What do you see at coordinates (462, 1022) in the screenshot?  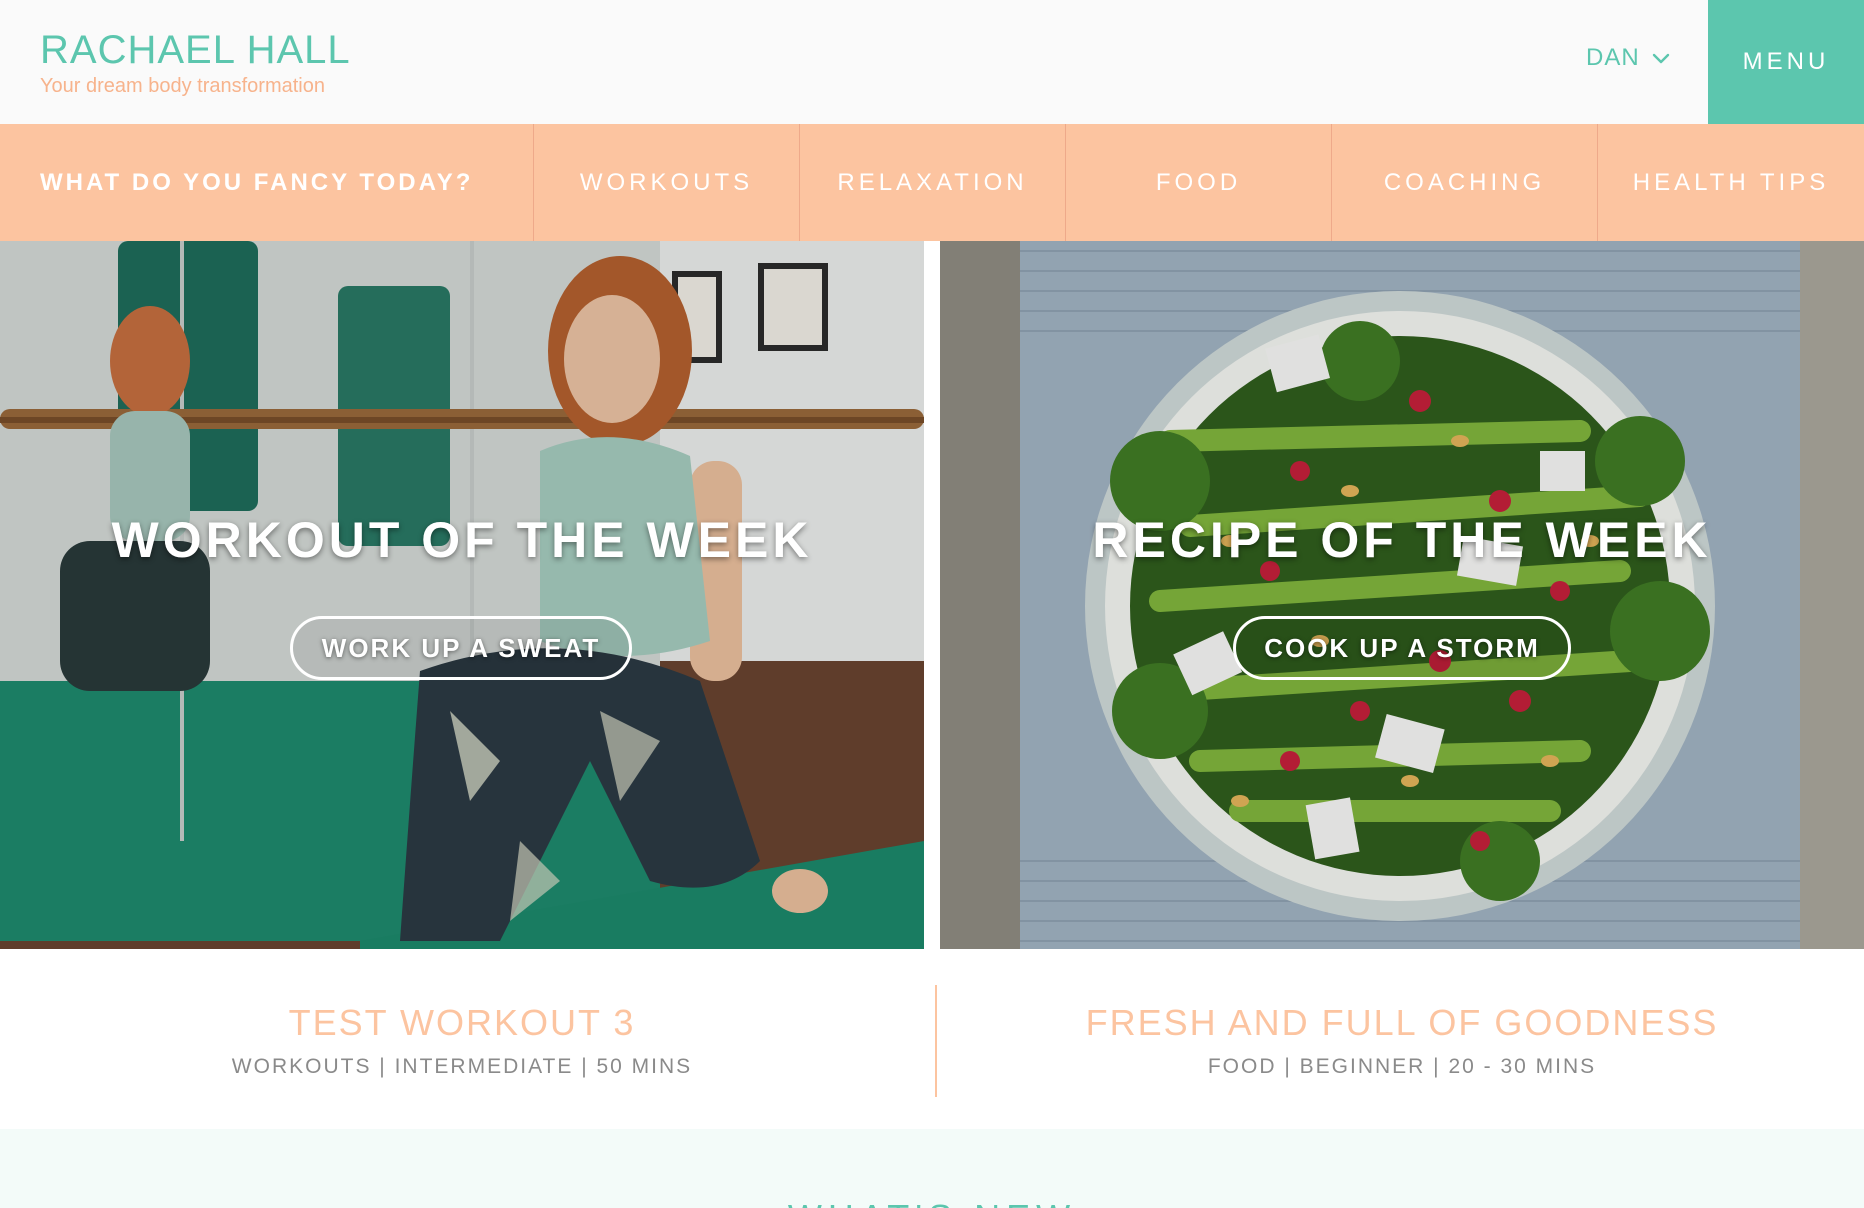 I see `workout-caption-title: TEST WORKOUT 3` at bounding box center [462, 1022].